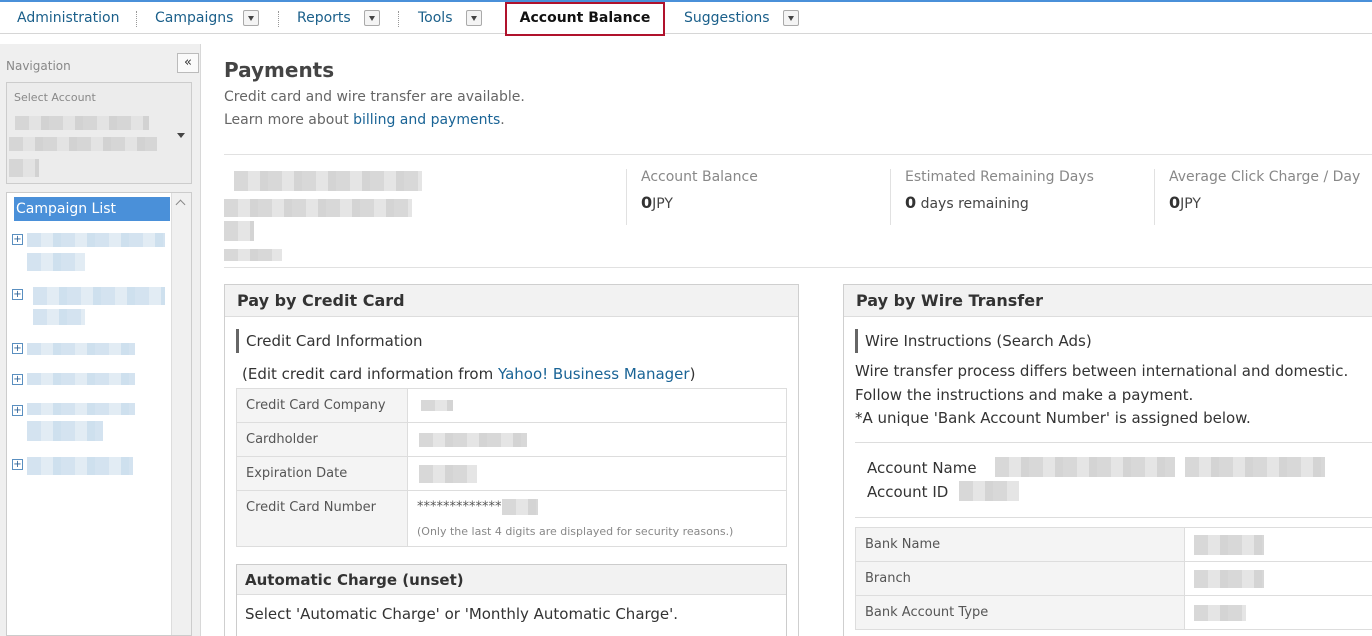  Describe the element at coordinates (727, 18) in the screenshot. I see `nav-suggestions: Suggestions` at that location.